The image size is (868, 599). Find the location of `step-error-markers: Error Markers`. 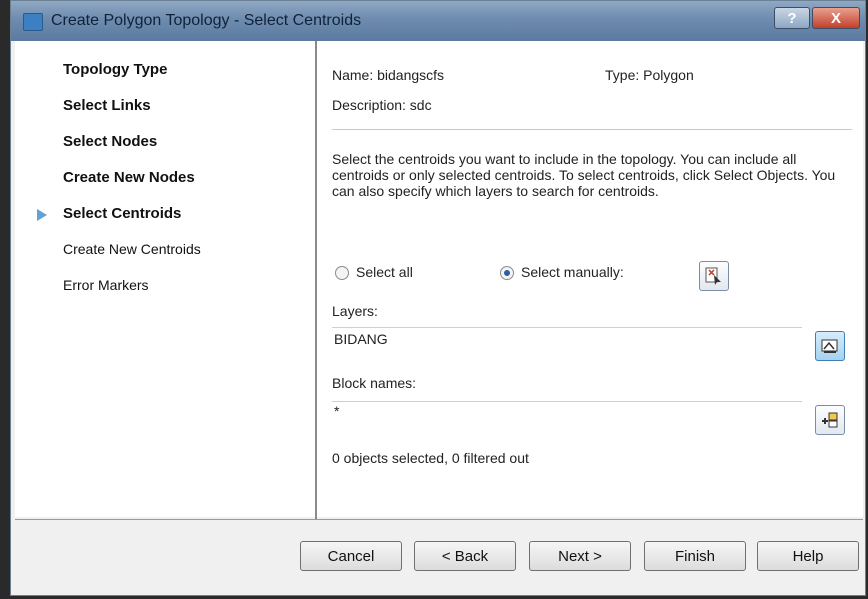

step-error-markers: Error Markers is located at coordinates (106, 285).